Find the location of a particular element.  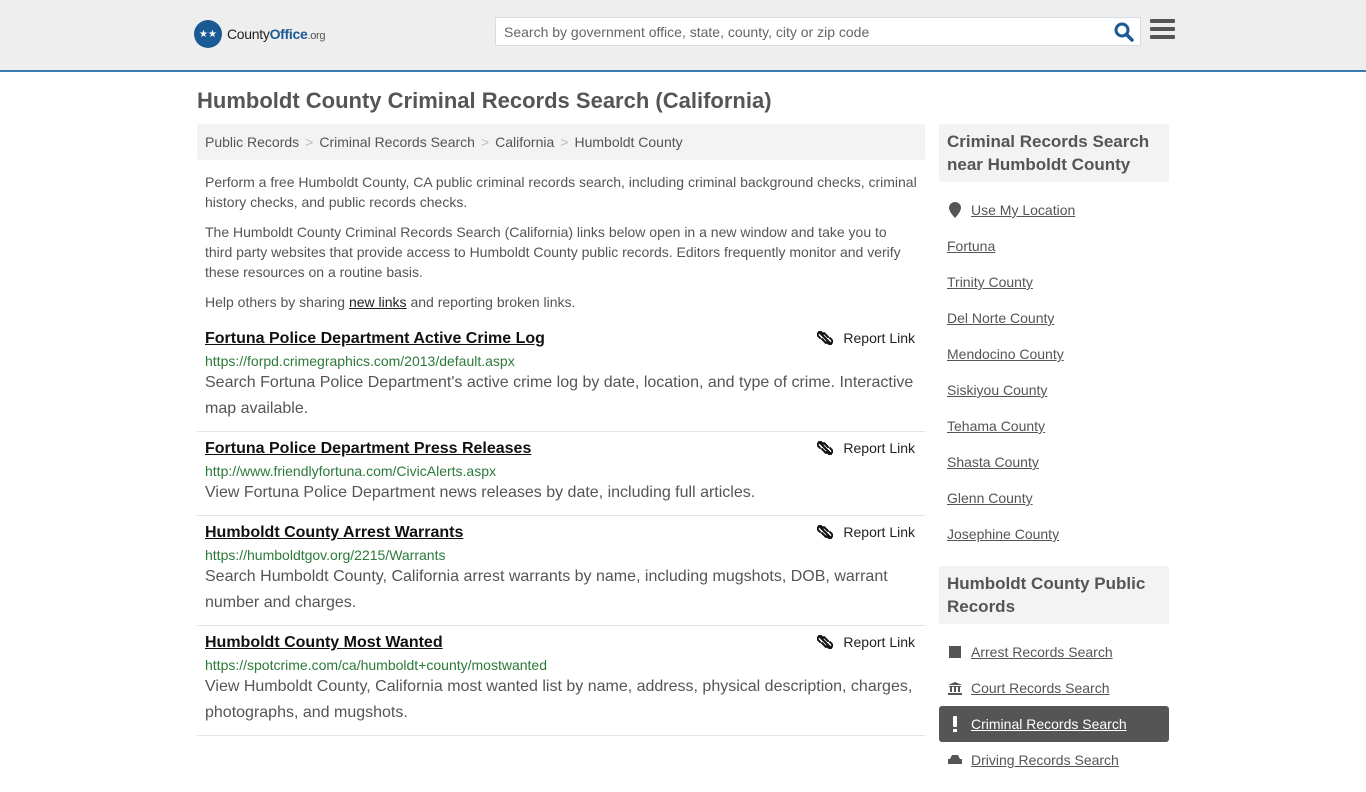

use-location-item: Use My Location is located at coordinates (1054, 210).